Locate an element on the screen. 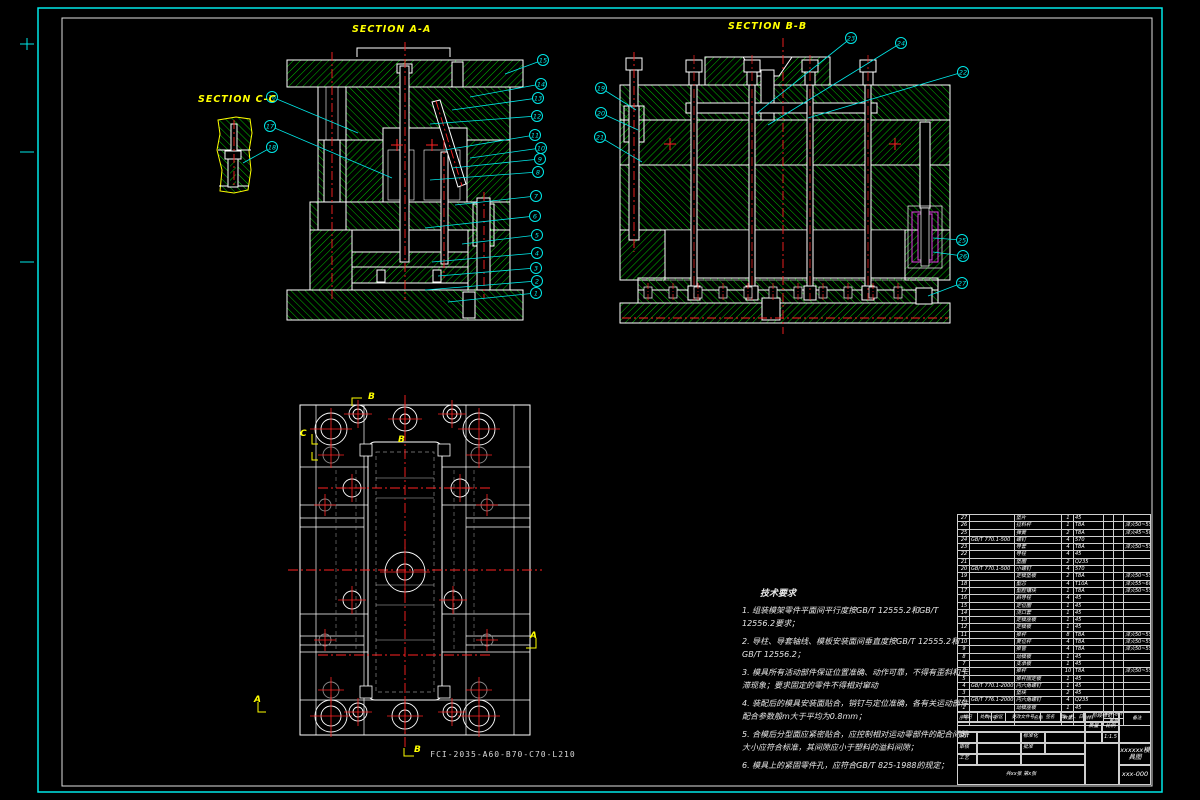 The image size is (1200, 800). svg-text: 24 is located at coordinates (901, 43).